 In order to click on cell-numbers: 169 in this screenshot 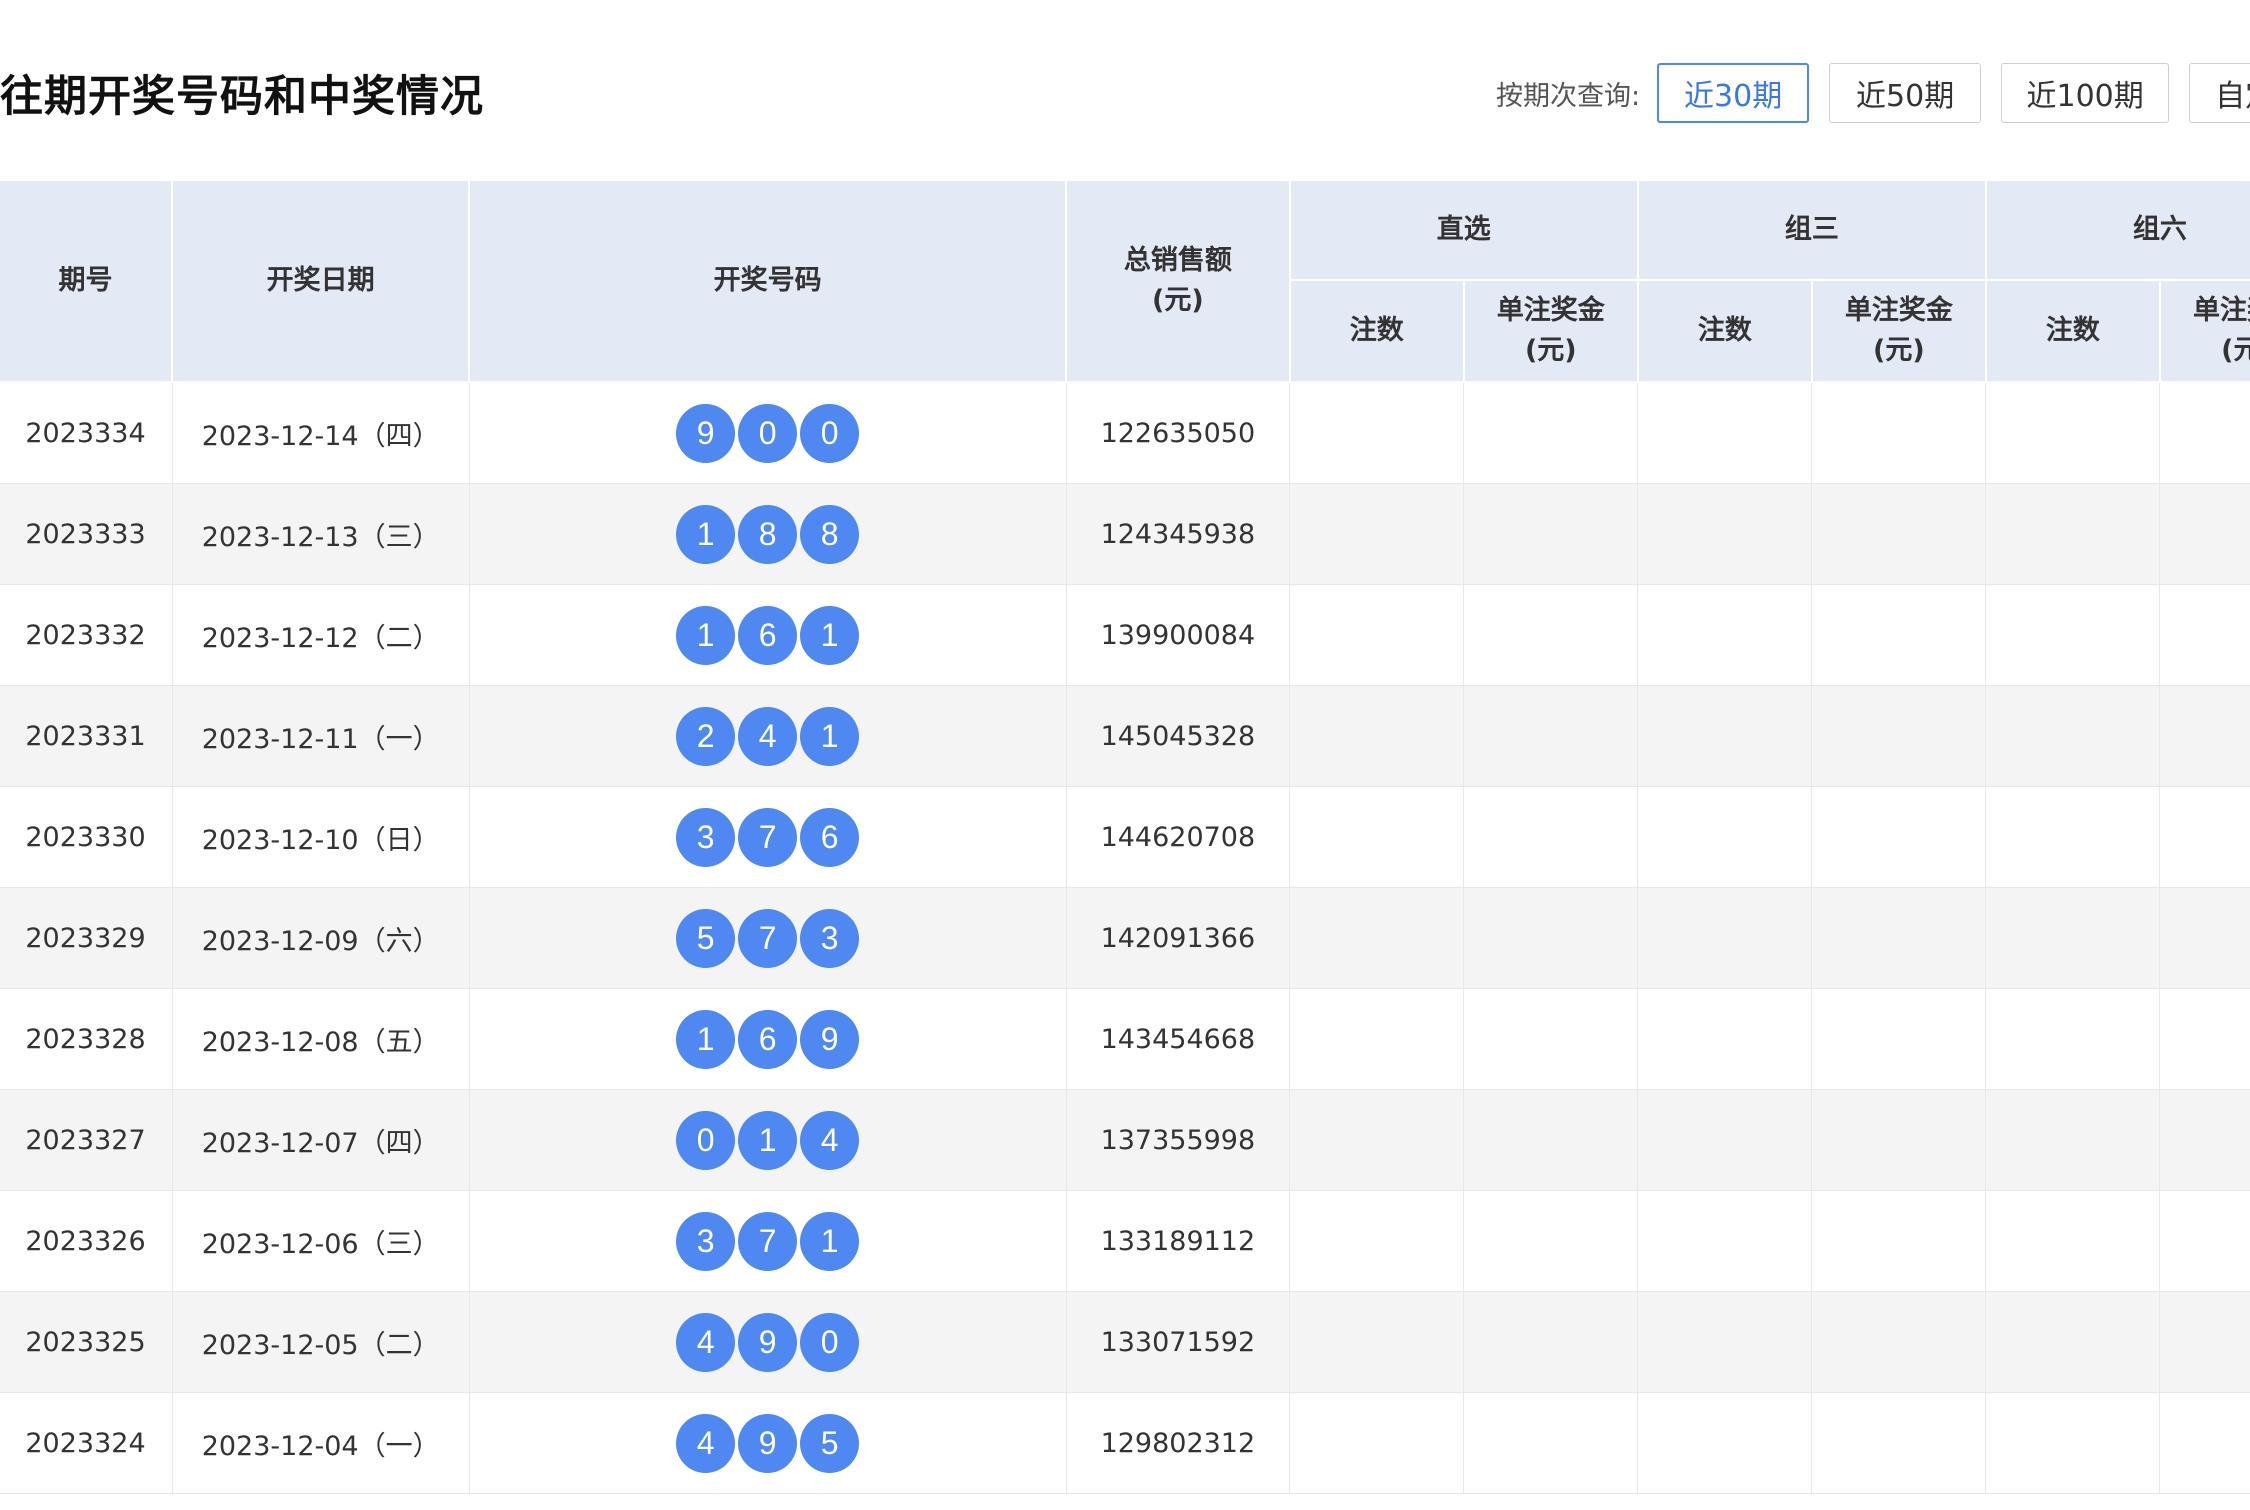, I will do `click(767, 1039)`.